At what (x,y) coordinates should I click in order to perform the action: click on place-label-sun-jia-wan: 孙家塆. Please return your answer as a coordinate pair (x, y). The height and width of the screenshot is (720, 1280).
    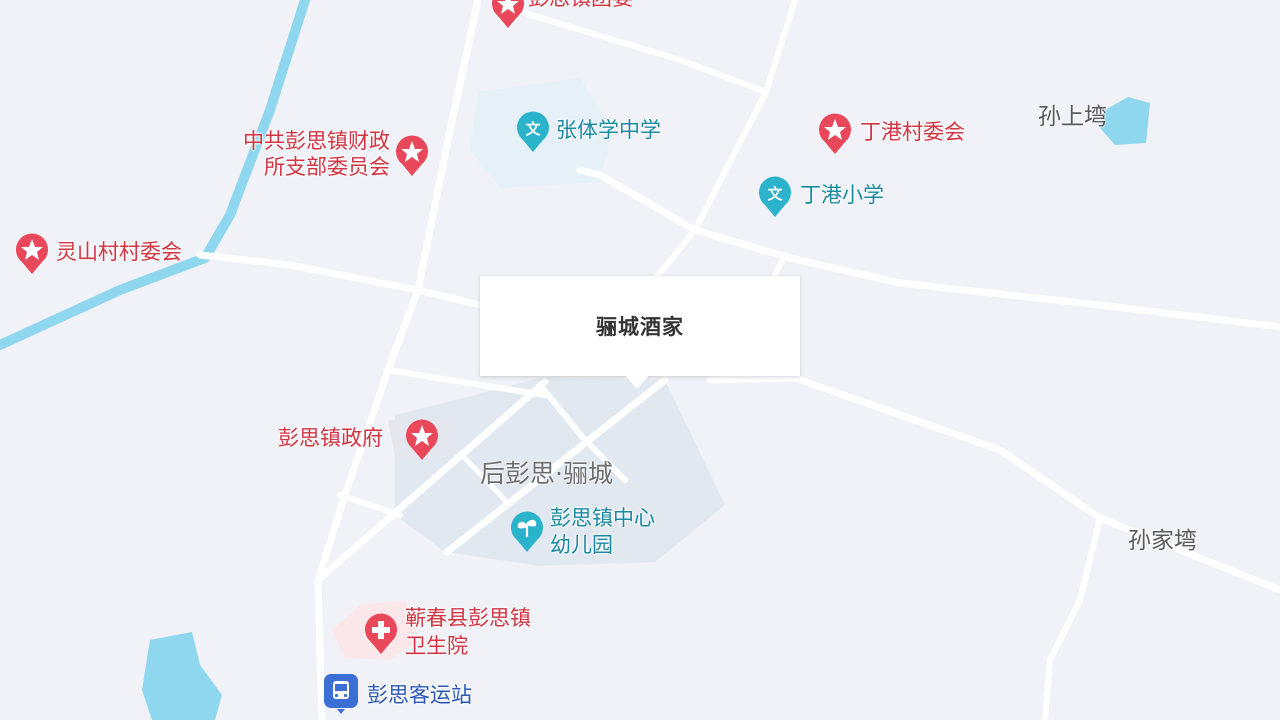
    Looking at the image, I should click on (1162, 541).